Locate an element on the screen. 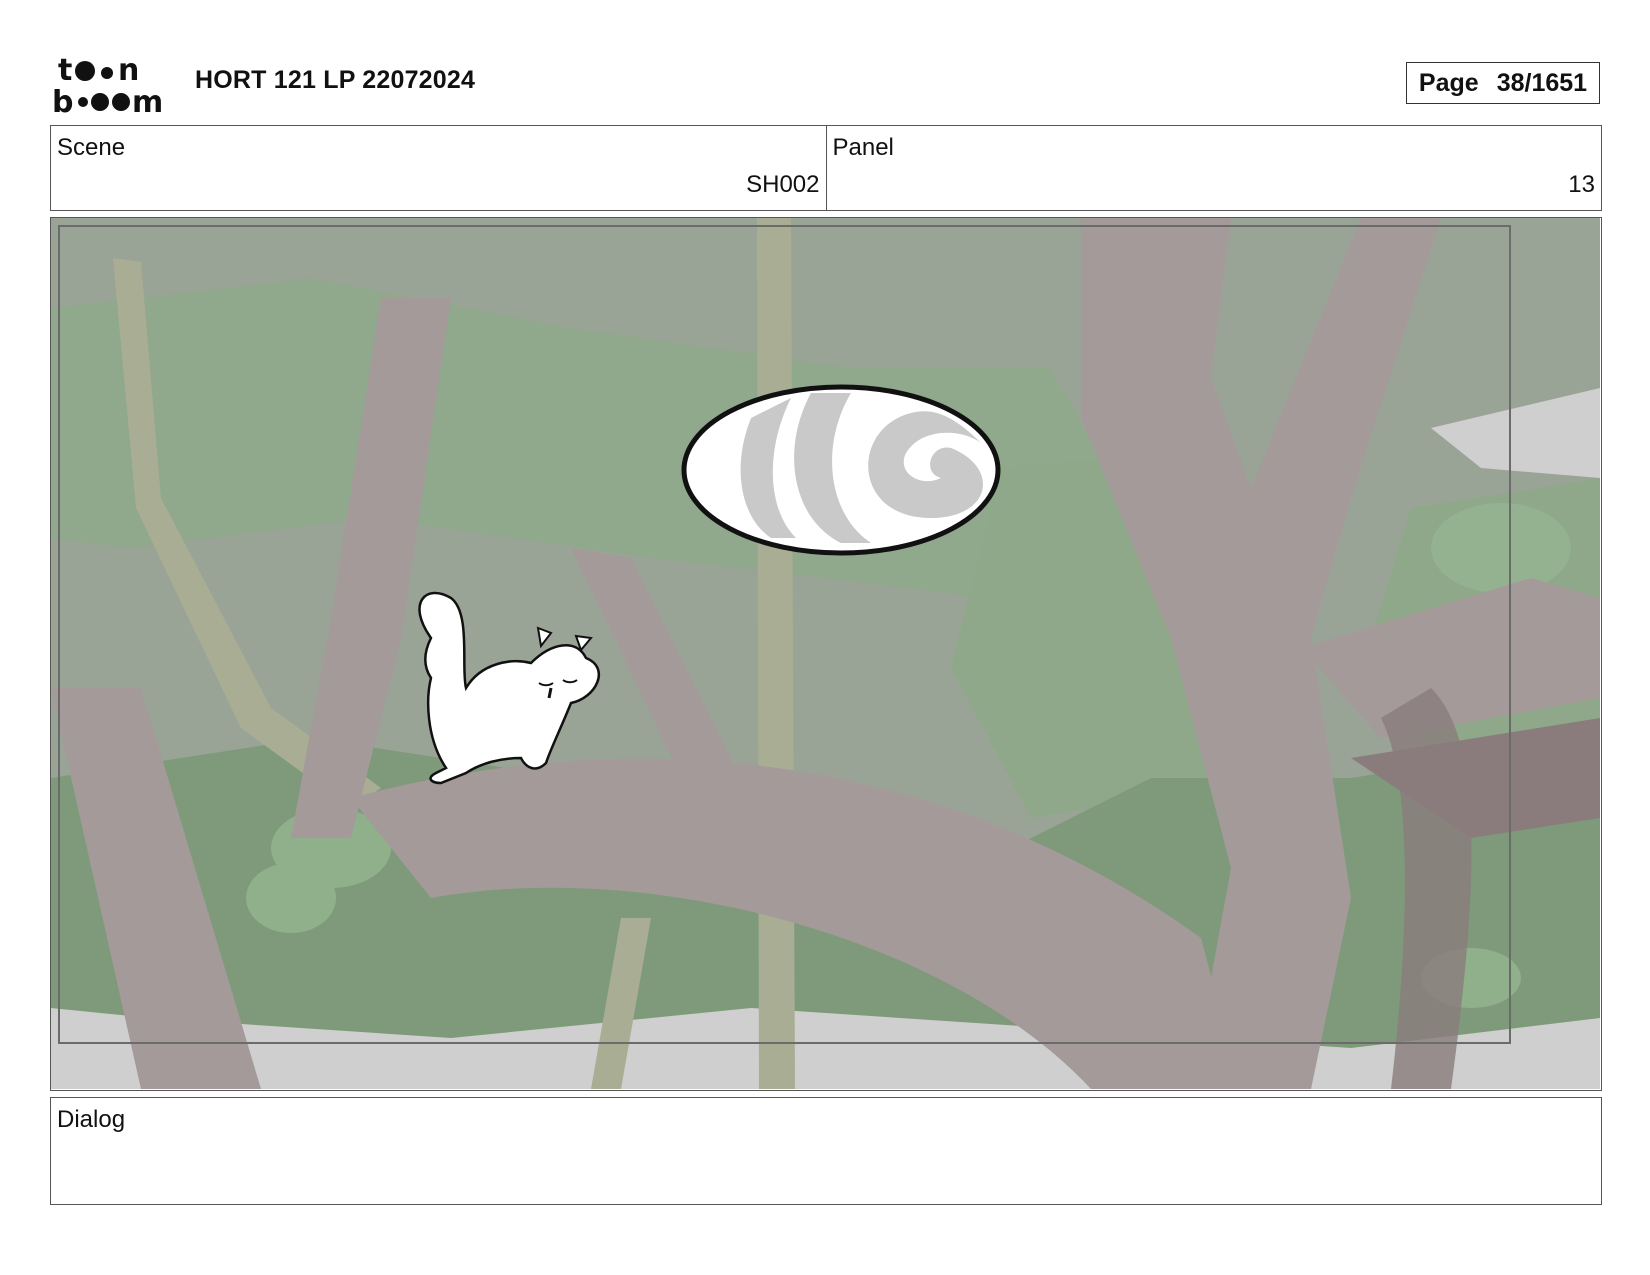 The height and width of the screenshot is (1275, 1650). toon-boom-logo: t n b m is located at coordinates (112, 85).